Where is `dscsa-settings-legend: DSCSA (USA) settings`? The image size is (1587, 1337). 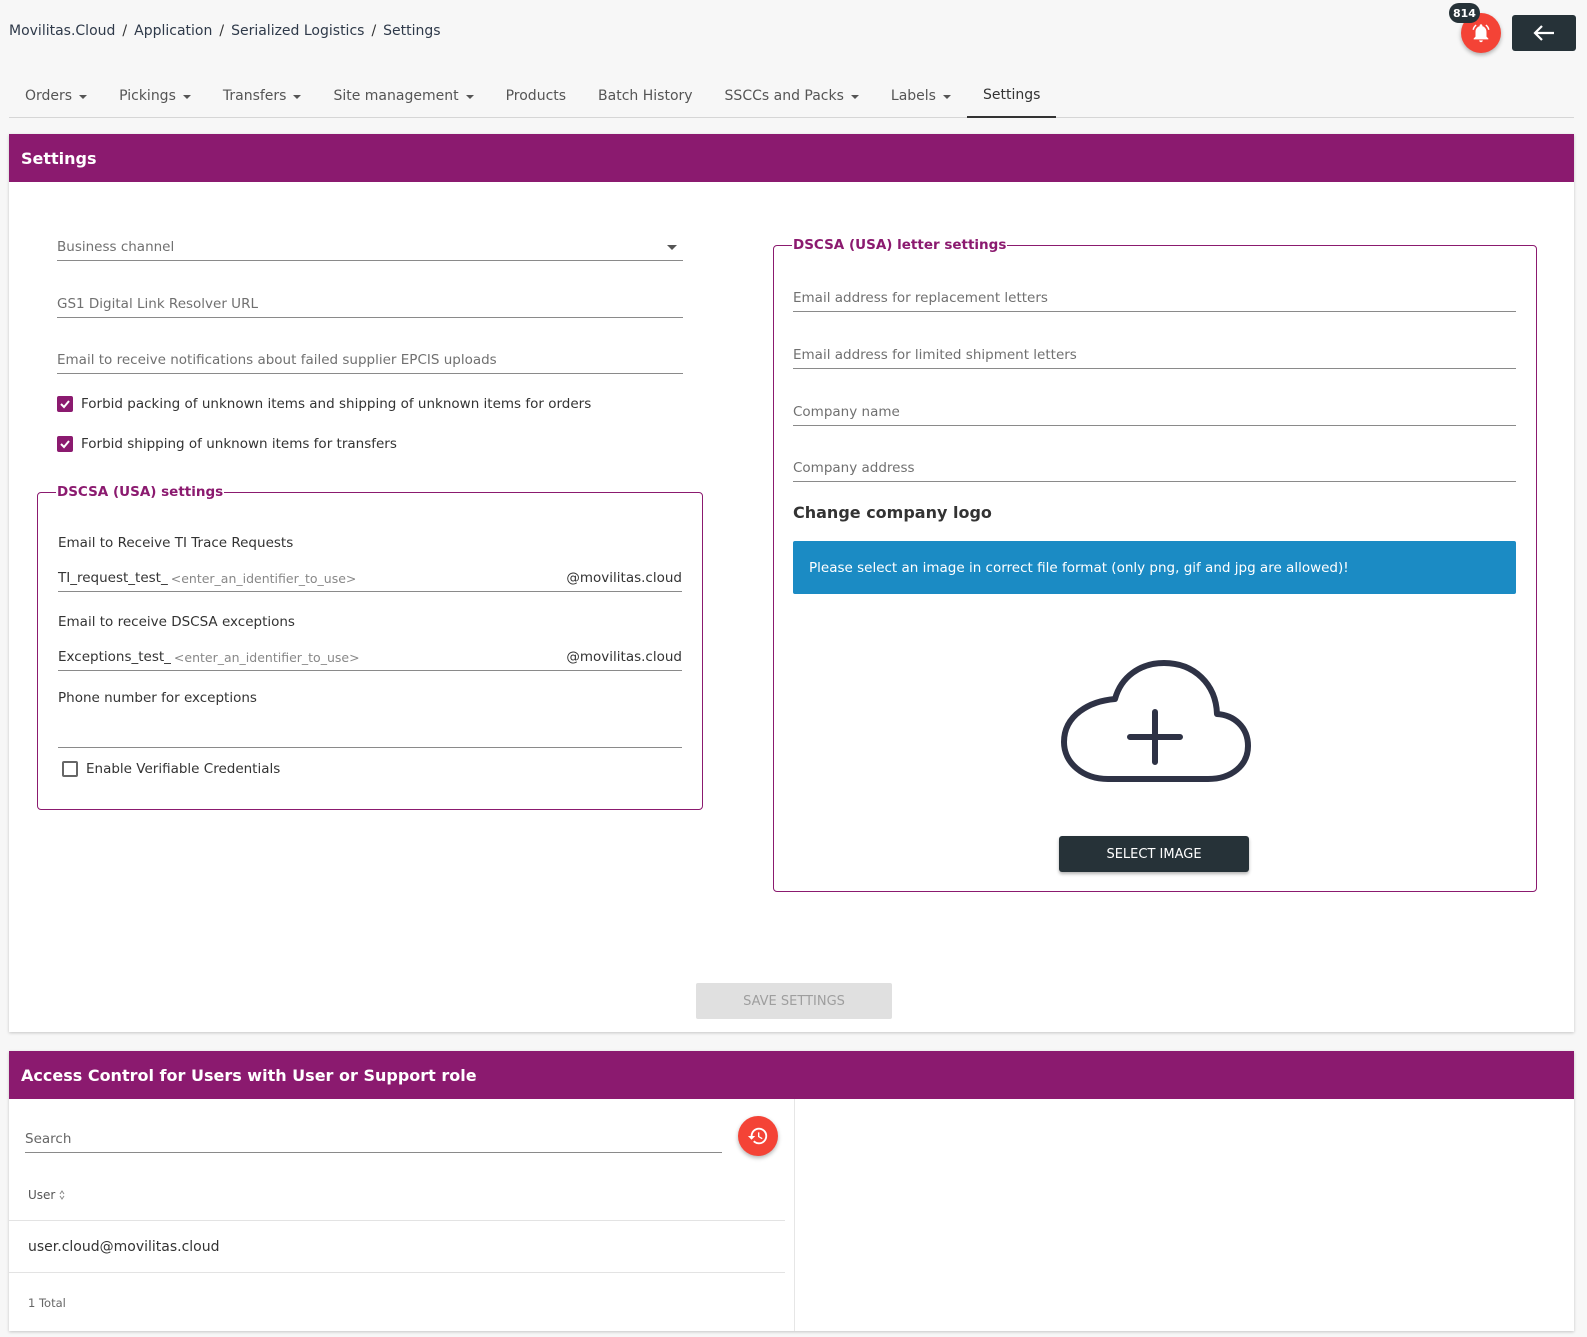
dscsa-settings-legend: DSCSA (USA) settings is located at coordinates (140, 492).